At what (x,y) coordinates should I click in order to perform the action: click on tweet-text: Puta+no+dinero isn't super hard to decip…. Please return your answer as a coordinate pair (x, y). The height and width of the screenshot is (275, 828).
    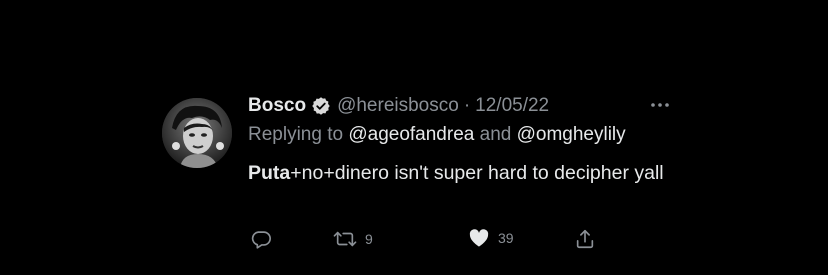
    Looking at the image, I should click on (458, 173).